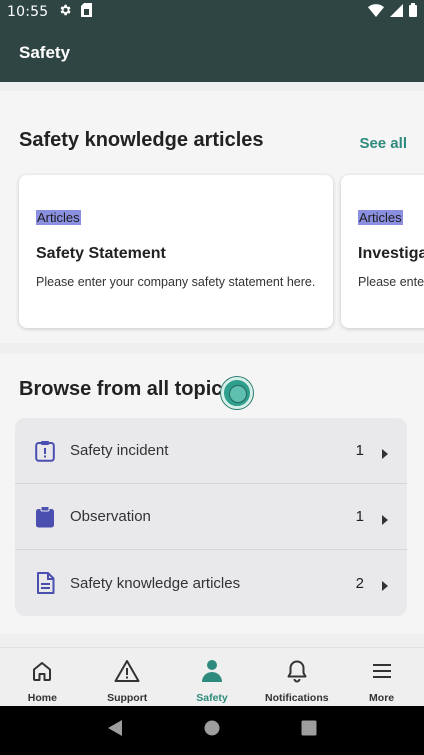 The height and width of the screenshot is (755, 424). What do you see at coordinates (42, 671) in the screenshot?
I see `home-icon` at bounding box center [42, 671].